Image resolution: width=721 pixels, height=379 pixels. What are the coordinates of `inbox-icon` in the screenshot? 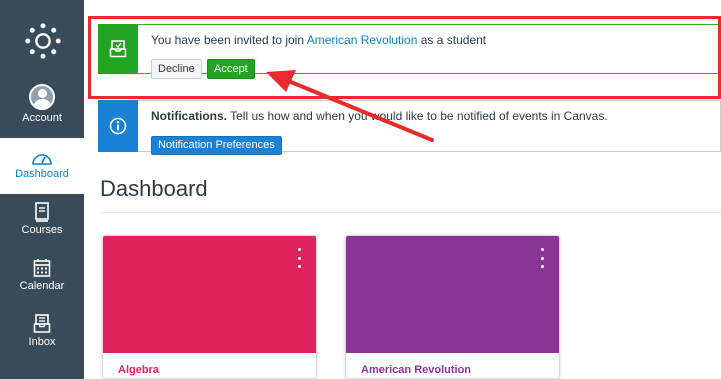 It's located at (42, 323).